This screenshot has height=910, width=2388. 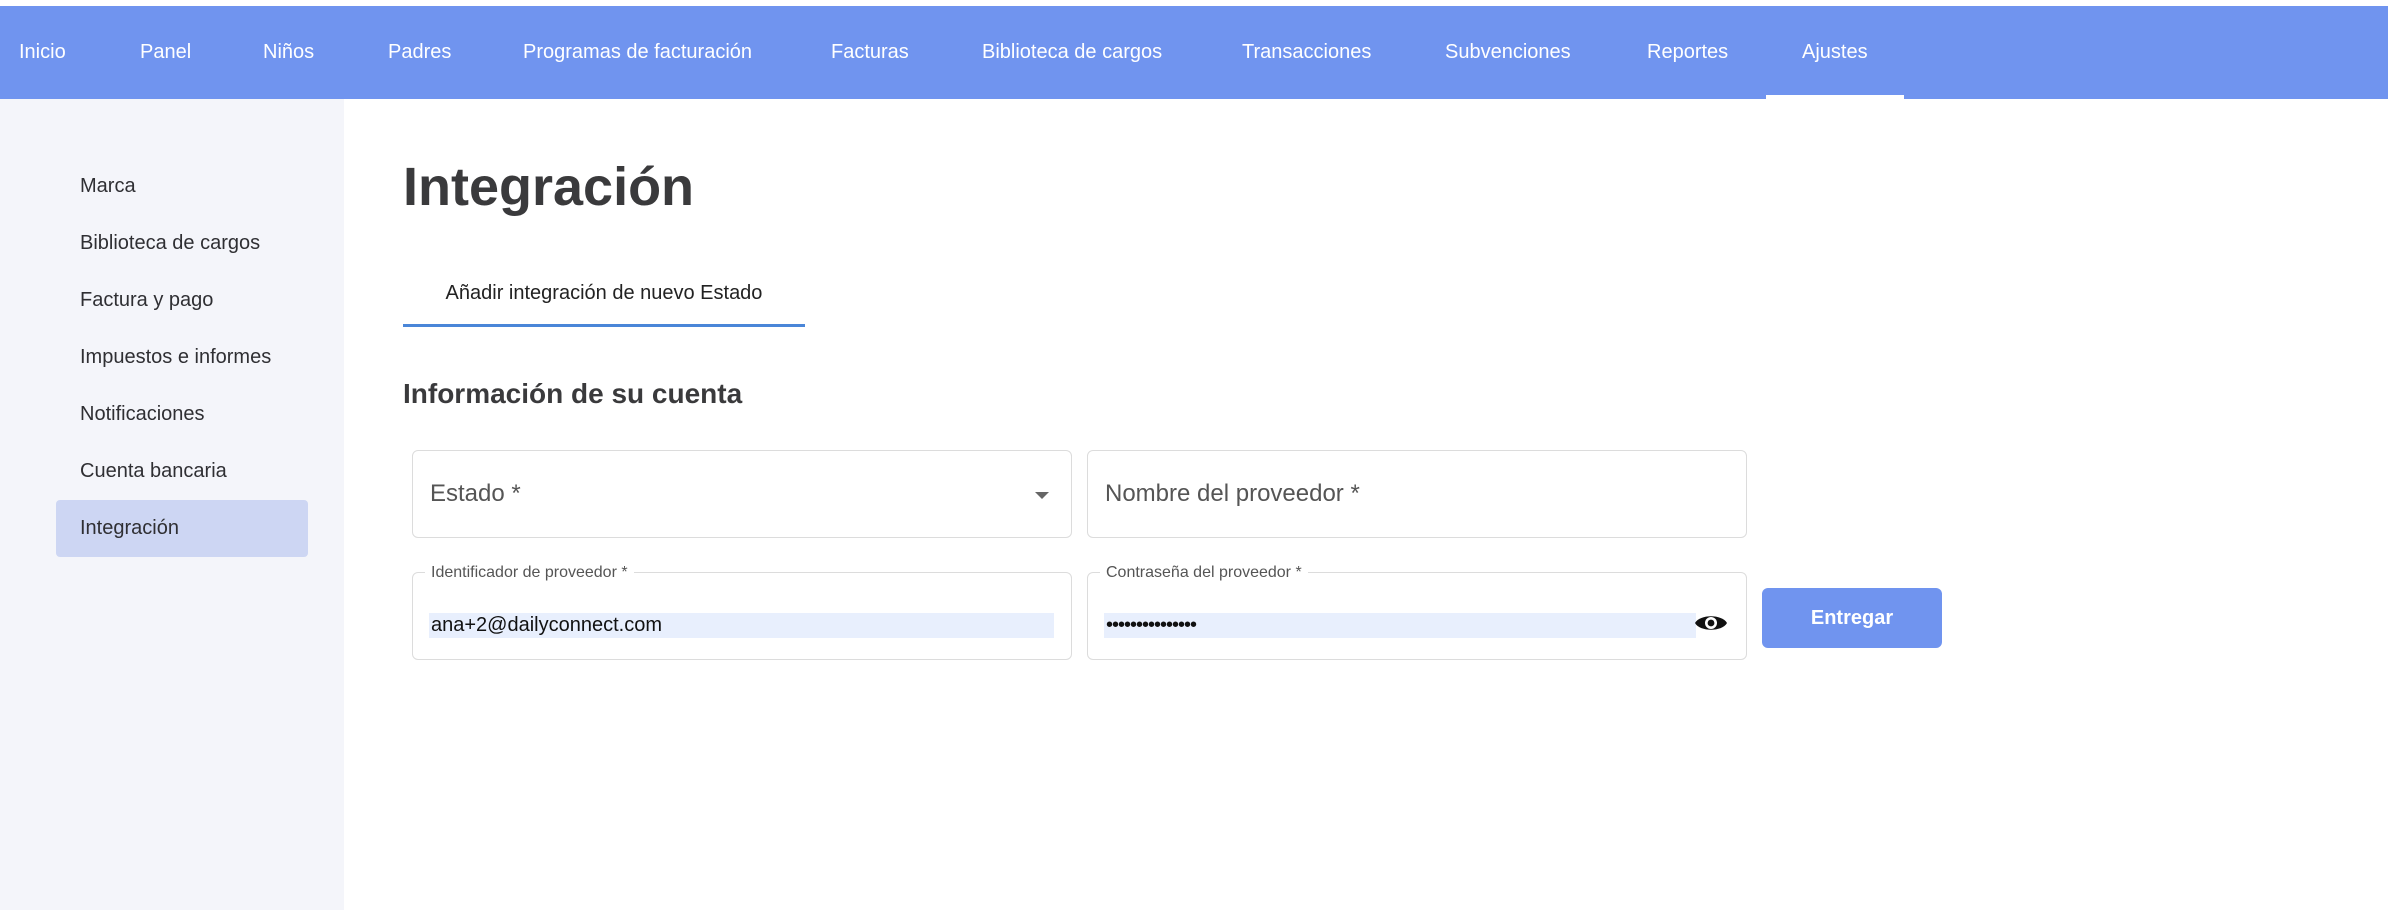 What do you see at coordinates (637, 52) in the screenshot?
I see `nav-item-programas-de-facturacion: Programas de facturación` at bounding box center [637, 52].